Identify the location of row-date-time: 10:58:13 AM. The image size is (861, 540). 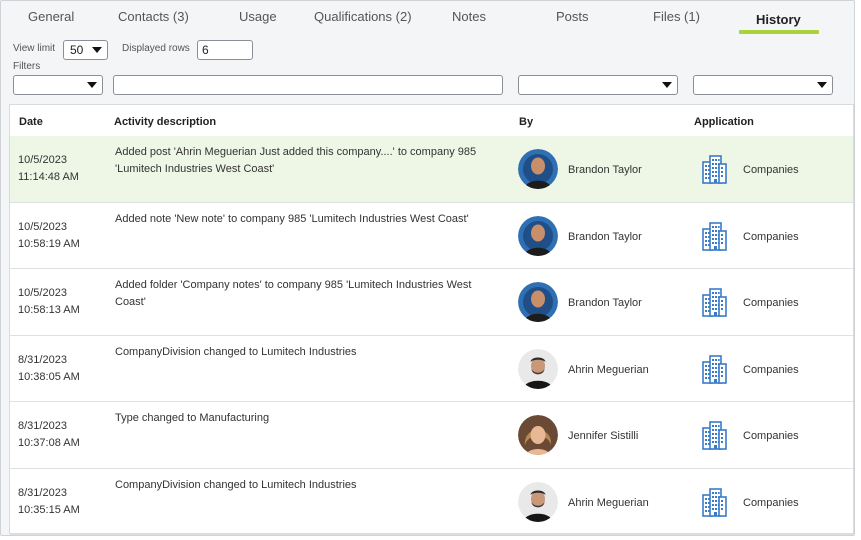
(49, 310).